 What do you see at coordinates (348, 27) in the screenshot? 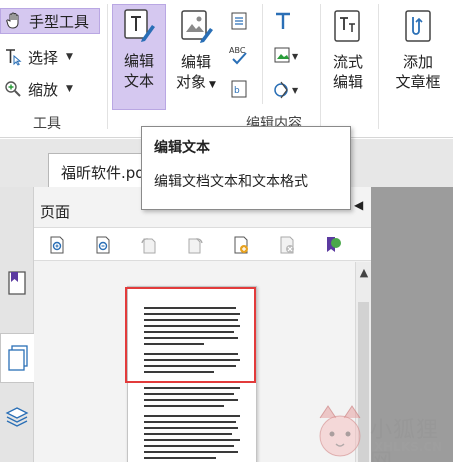
I see `flow-edit-icon` at bounding box center [348, 27].